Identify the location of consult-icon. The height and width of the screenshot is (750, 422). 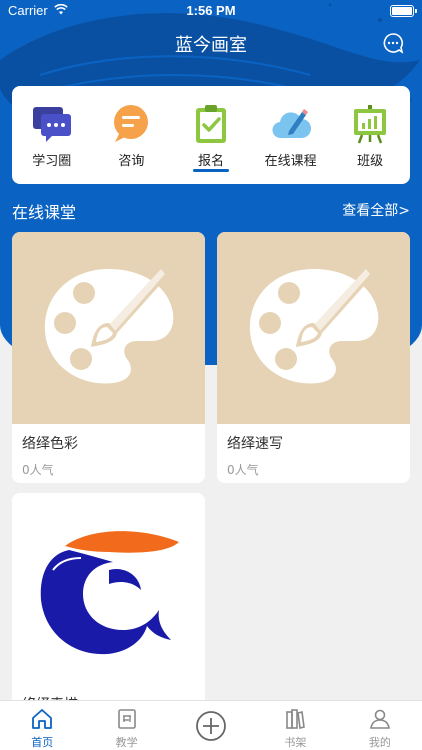
(131, 123).